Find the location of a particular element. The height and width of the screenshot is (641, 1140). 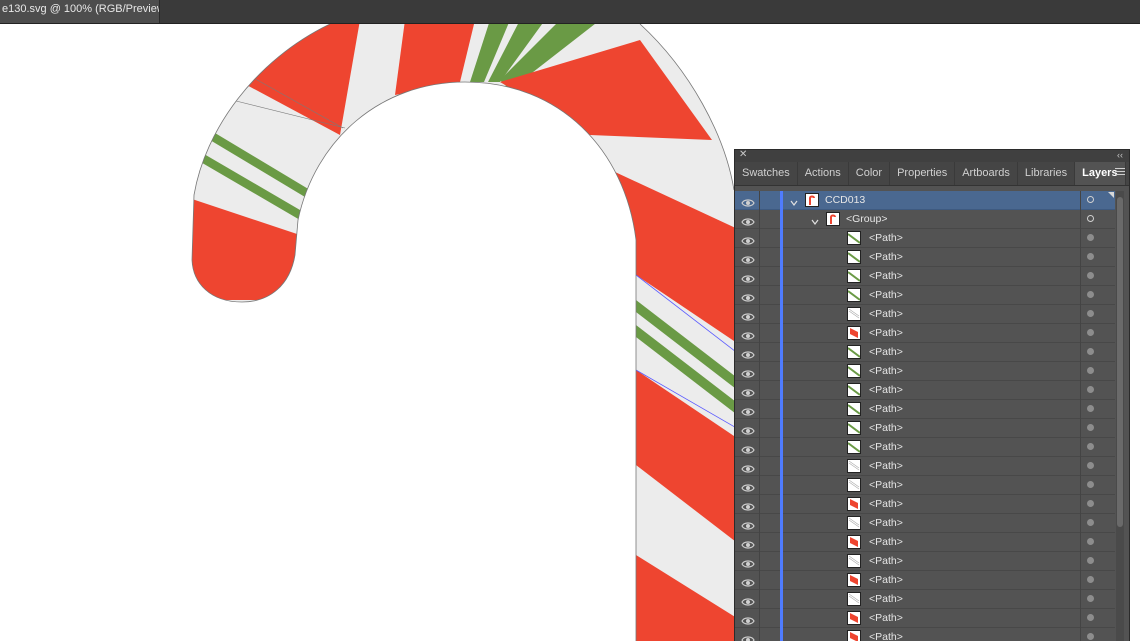

panel-titlebar: ✕ ‹‹ is located at coordinates (932, 156).